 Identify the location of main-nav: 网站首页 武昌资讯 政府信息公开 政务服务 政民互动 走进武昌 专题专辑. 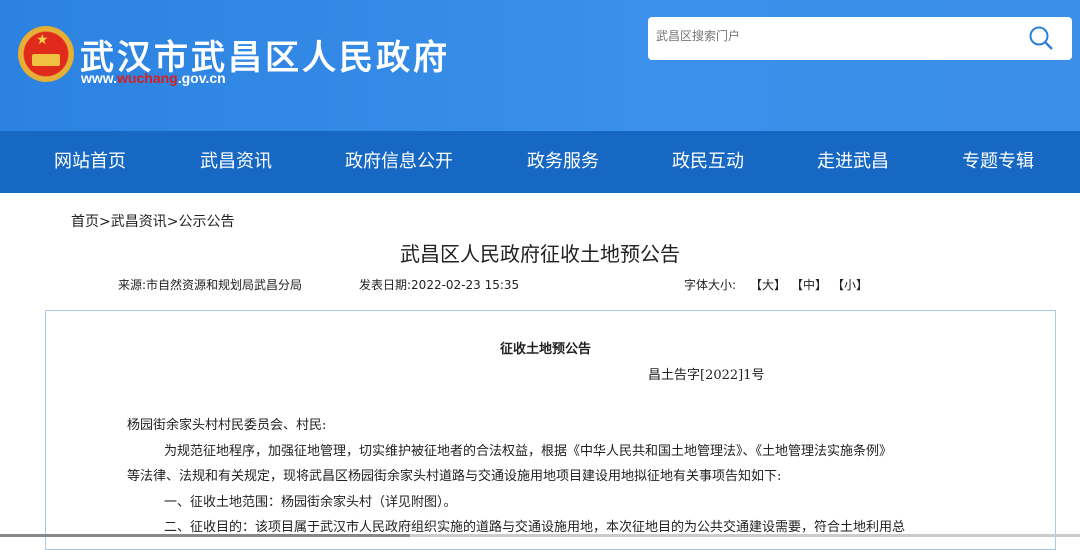
(540, 162).